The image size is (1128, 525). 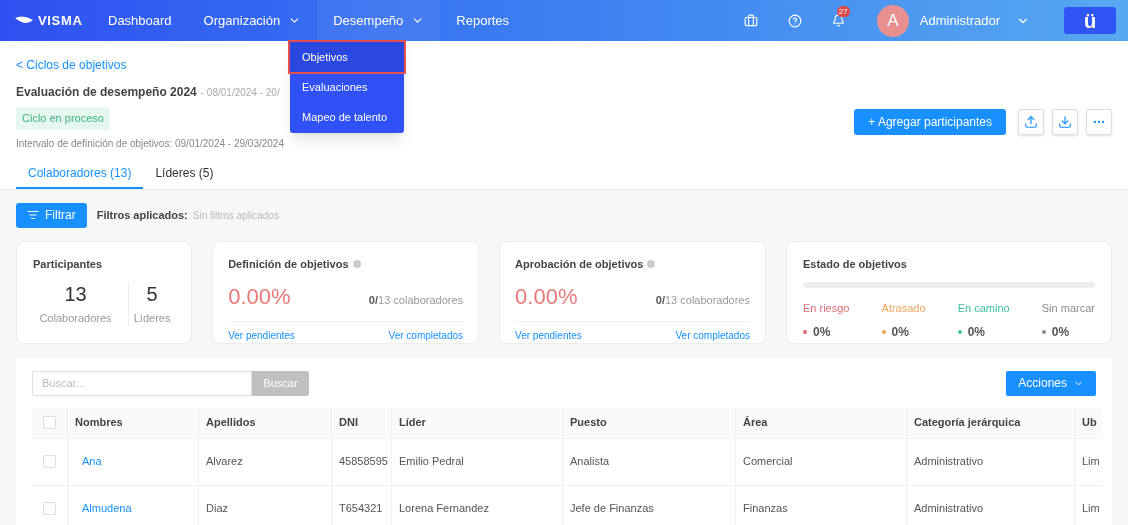 What do you see at coordinates (1068, 308) in the screenshot?
I see `status-label: Sin marcar` at bounding box center [1068, 308].